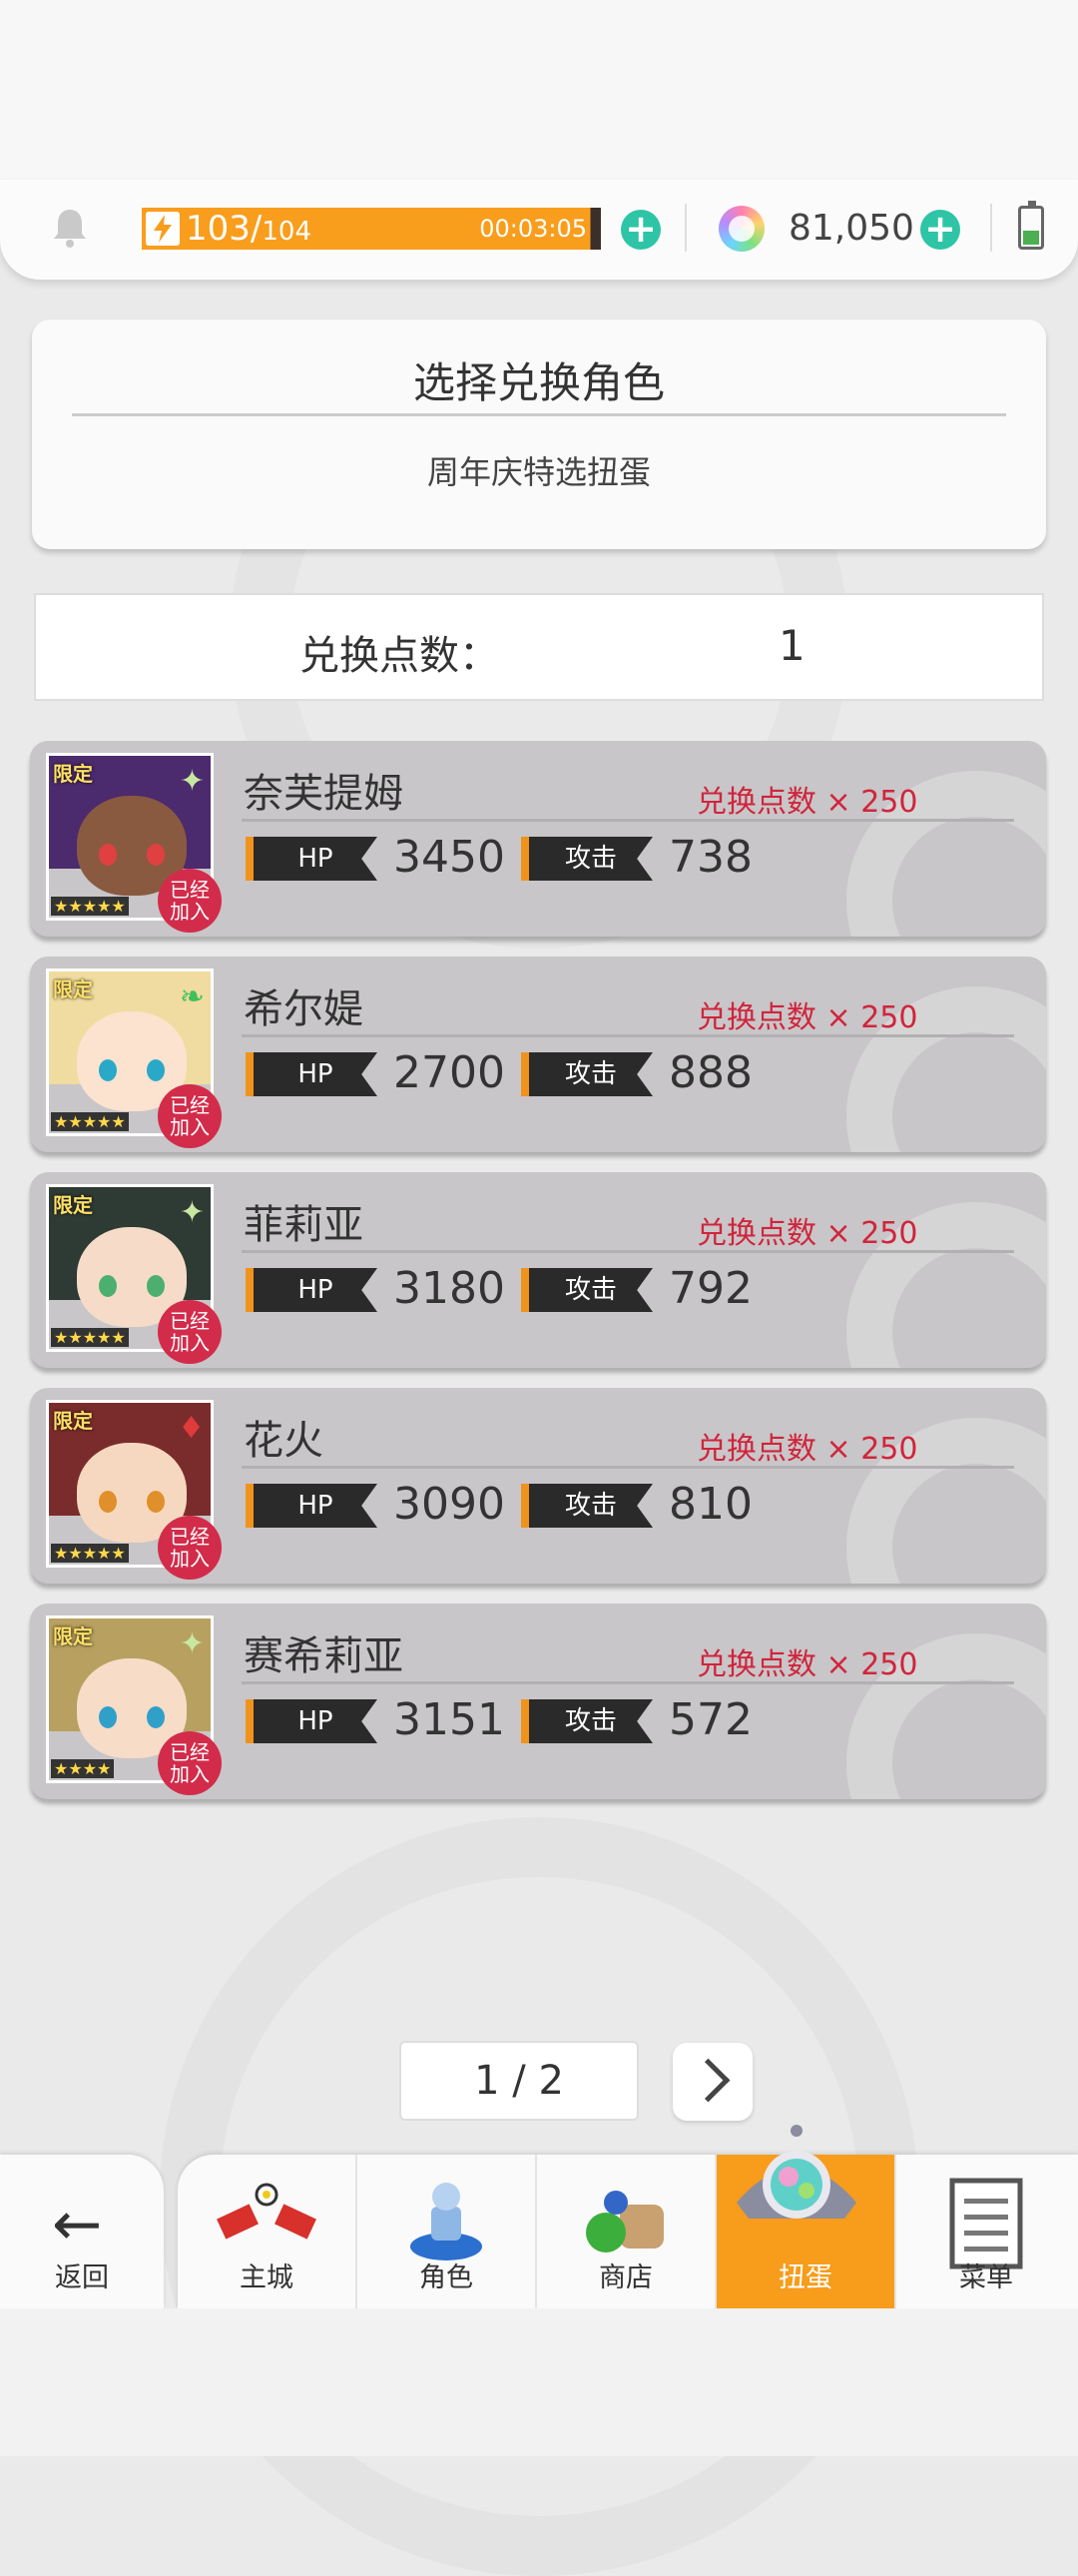 The image size is (1078, 2576). What do you see at coordinates (708, 2080) in the screenshot?
I see `chevron-right-icon` at bounding box center [708, 2080].